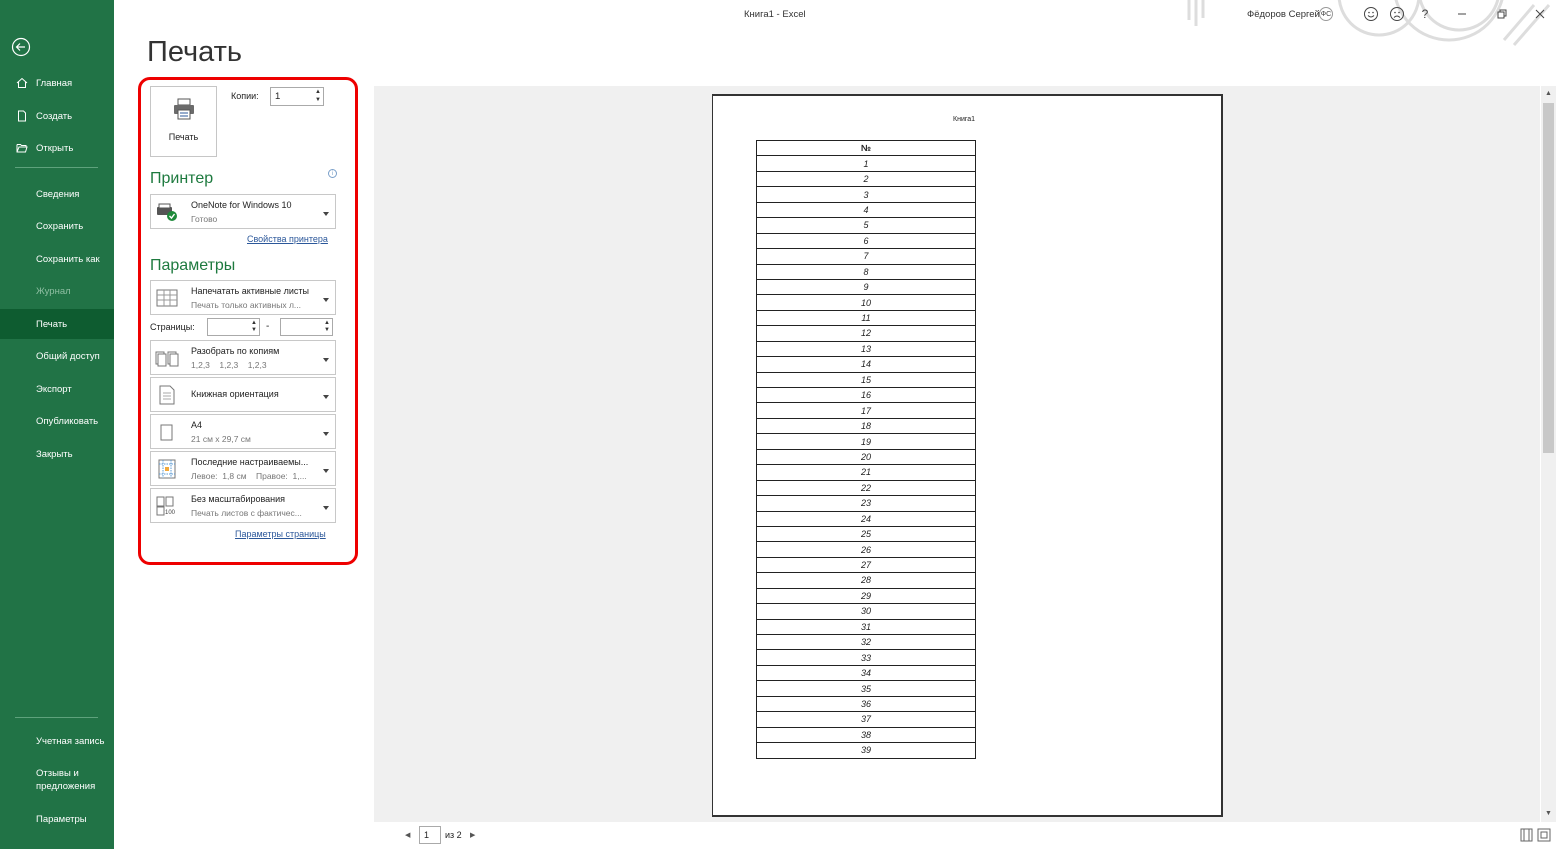  What do you see at coordinates (287, 239) in the screenshot?
I see `printer-properties-link: Свойства принтера` at bounding box center [287, 239].